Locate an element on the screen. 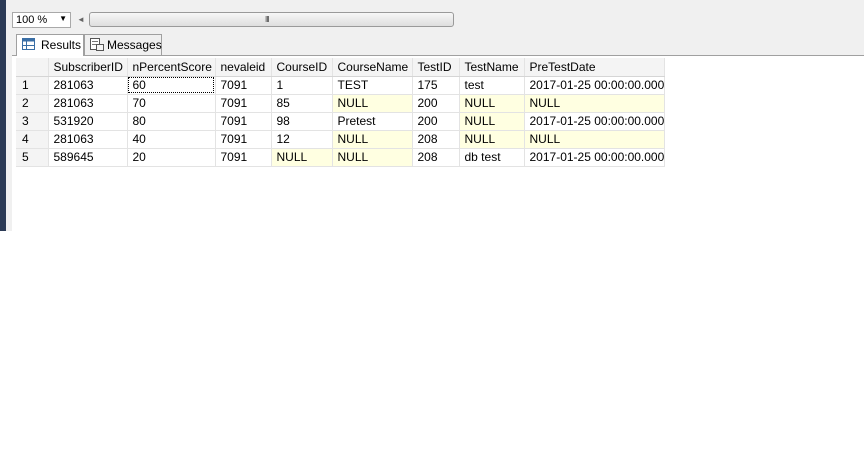  column-header: PreTestDate is located at coordinates (595, 67).